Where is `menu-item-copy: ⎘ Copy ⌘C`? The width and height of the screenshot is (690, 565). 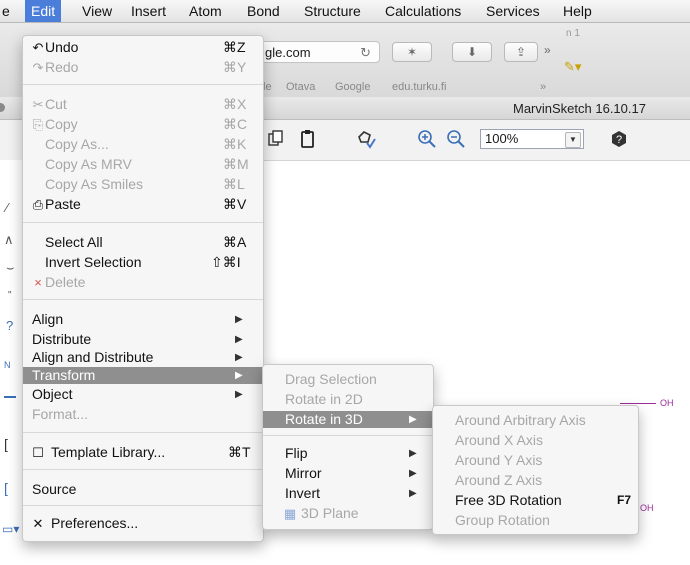
menu-item-copy: ⎘ Copy ⌘C is located at coordinates (143, 124).